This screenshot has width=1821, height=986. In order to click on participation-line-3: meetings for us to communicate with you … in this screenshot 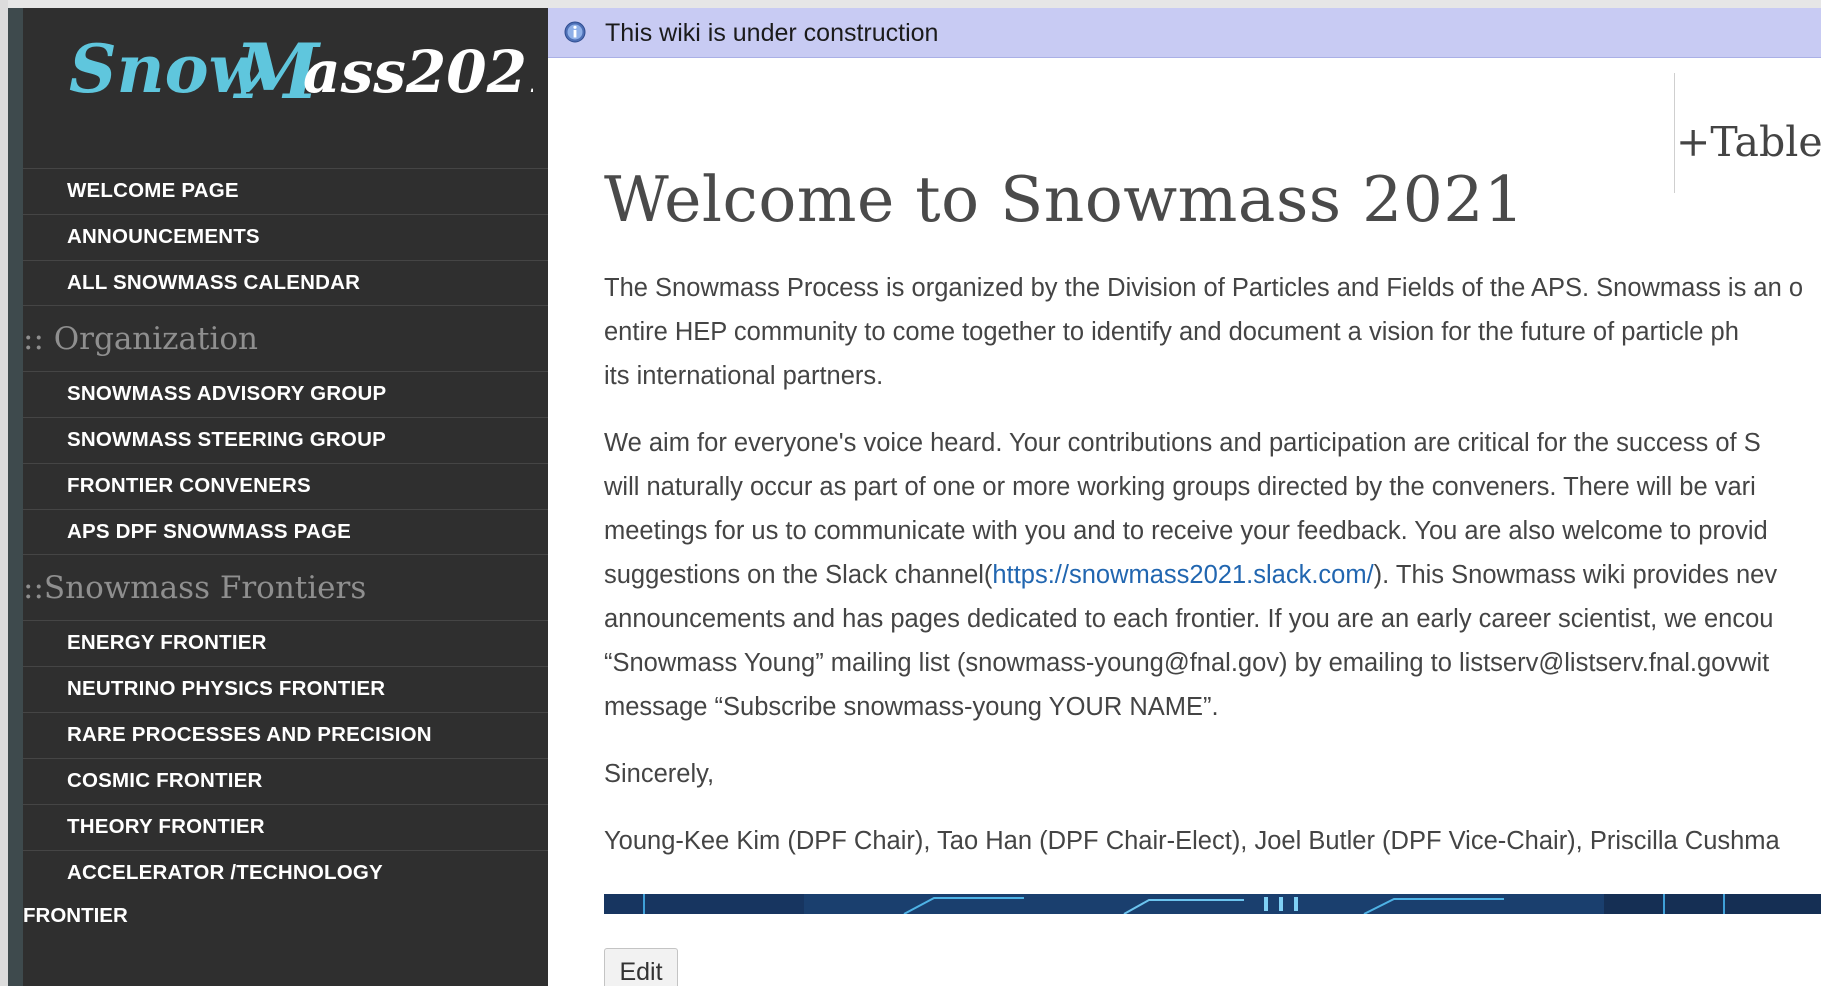, I will do `click(1186, 531)`.